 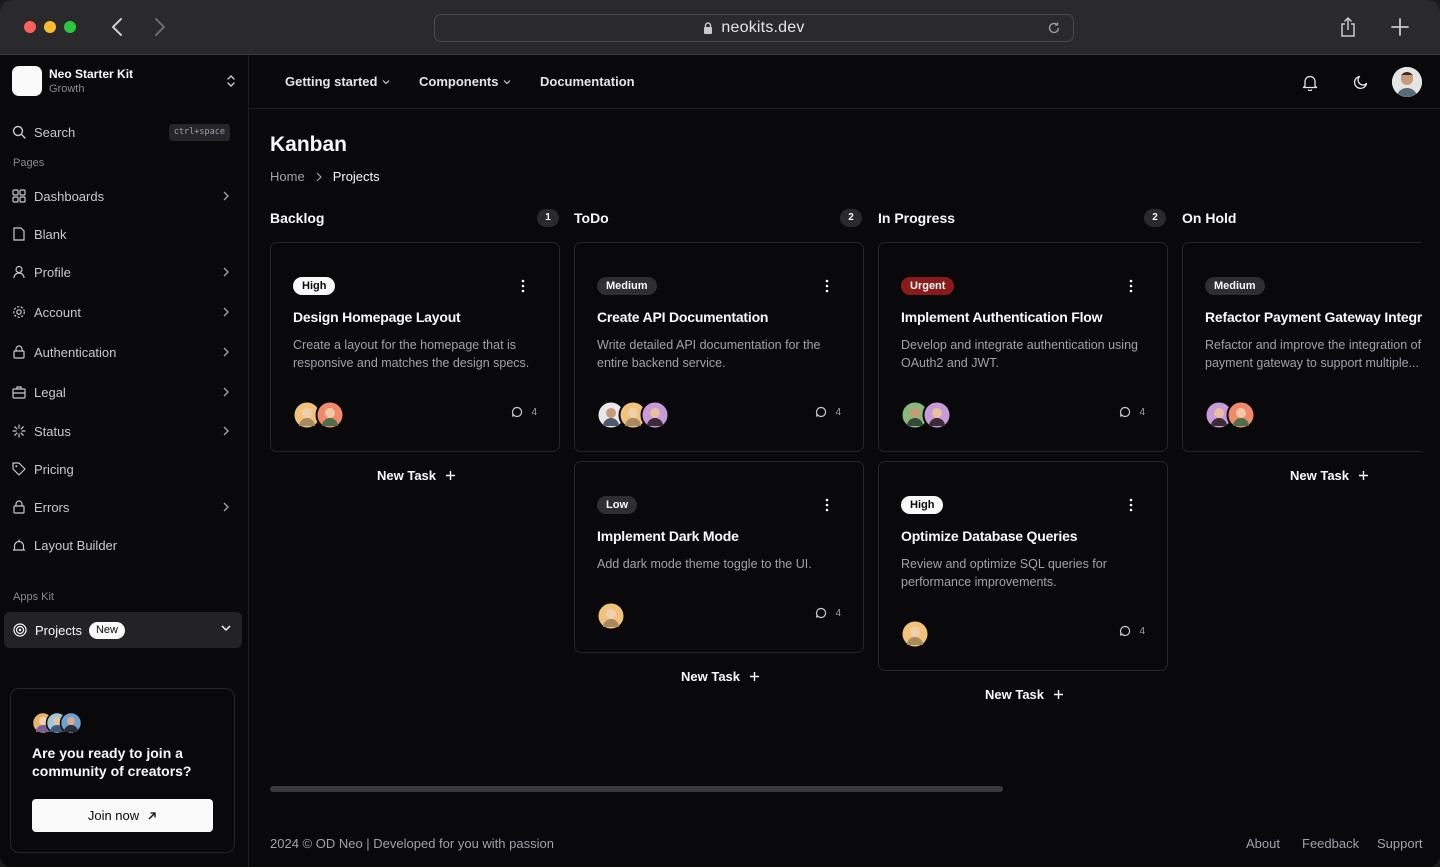 I want to click on join-now-button: Join now, so click(x=122, y=815).